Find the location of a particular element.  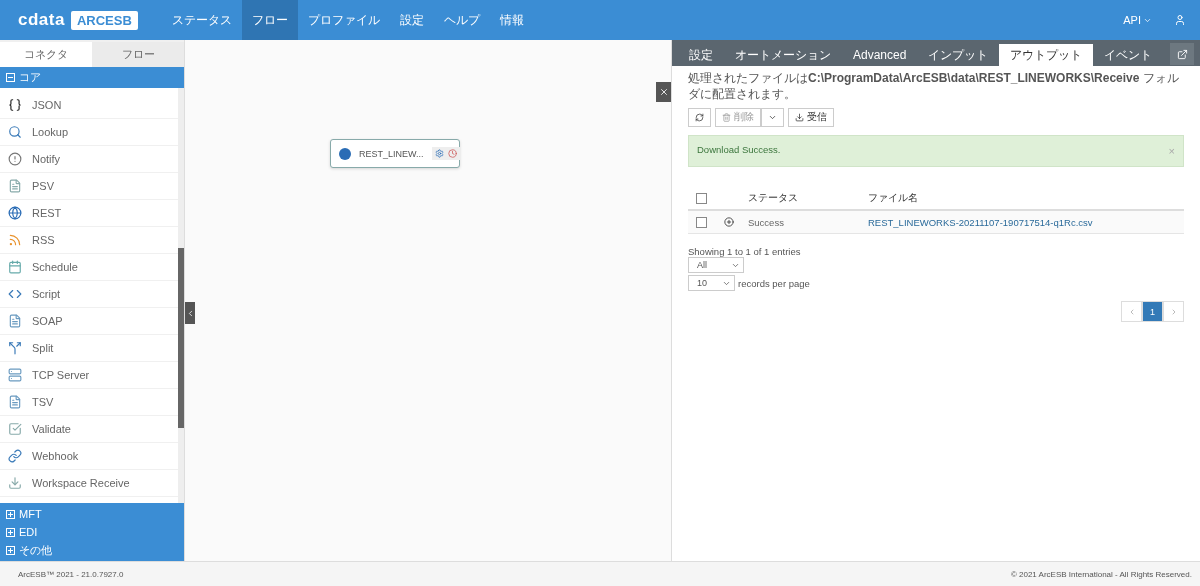

logo-badge: ARCESB is located at coordinates (104, 20).